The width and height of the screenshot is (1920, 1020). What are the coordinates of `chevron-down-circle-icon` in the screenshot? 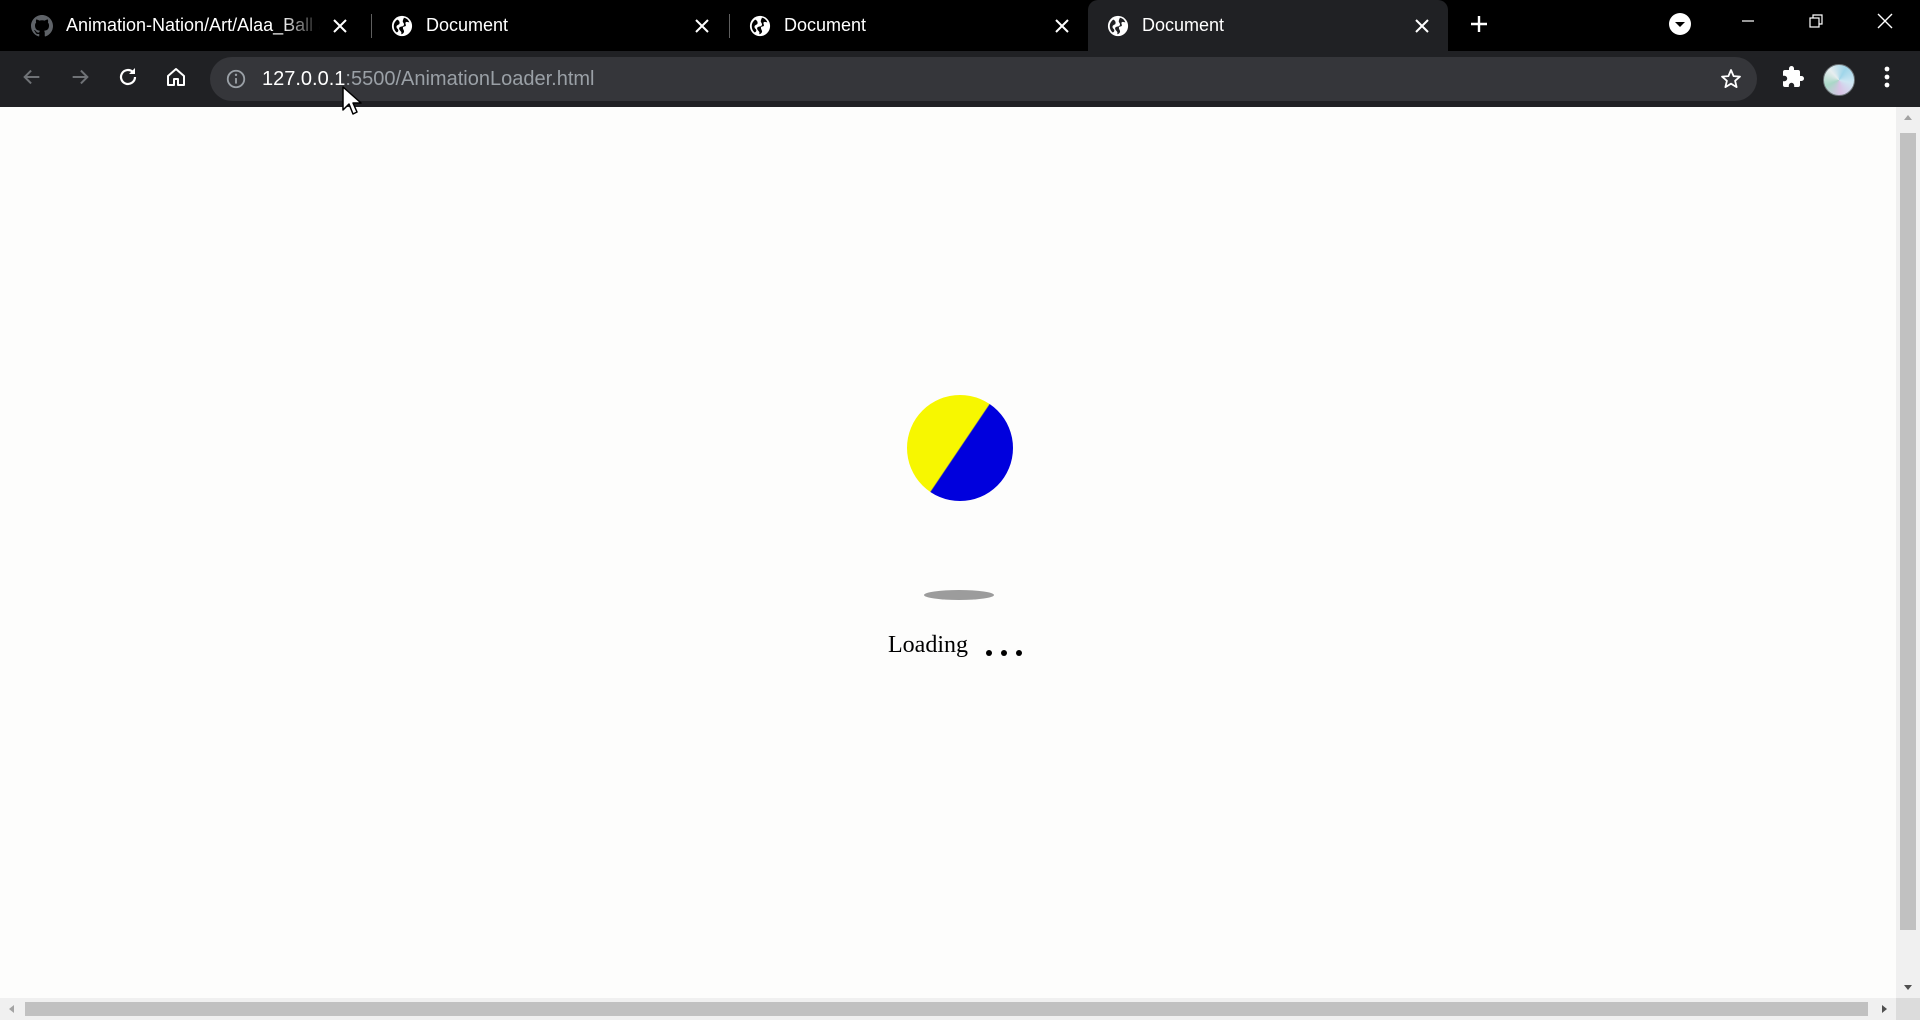 It's located at (1680, 26).